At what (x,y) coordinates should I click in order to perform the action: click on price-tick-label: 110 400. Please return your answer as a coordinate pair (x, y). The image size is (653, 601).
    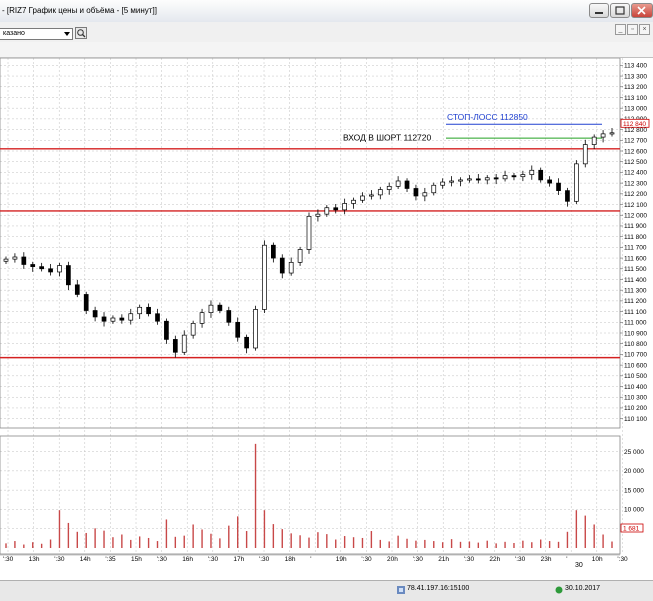
    Looking at the image, I should click on (635, 387).